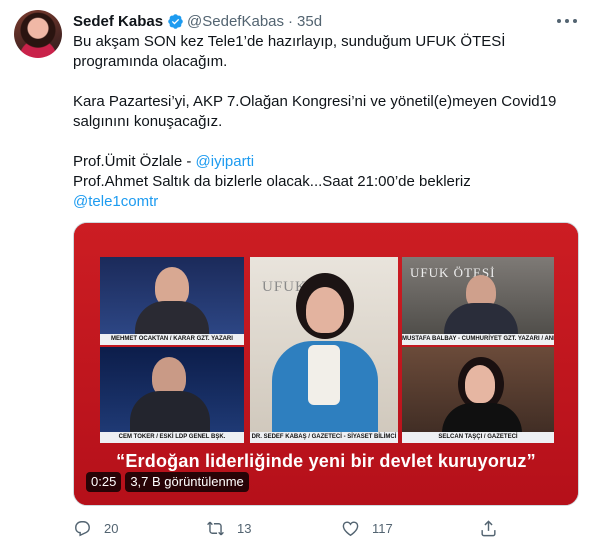  What do you see at coordinates (225, 161) in the screenshot?
I see `mention-iyiparti: @iyiparti` at bounding box center [225, 161].